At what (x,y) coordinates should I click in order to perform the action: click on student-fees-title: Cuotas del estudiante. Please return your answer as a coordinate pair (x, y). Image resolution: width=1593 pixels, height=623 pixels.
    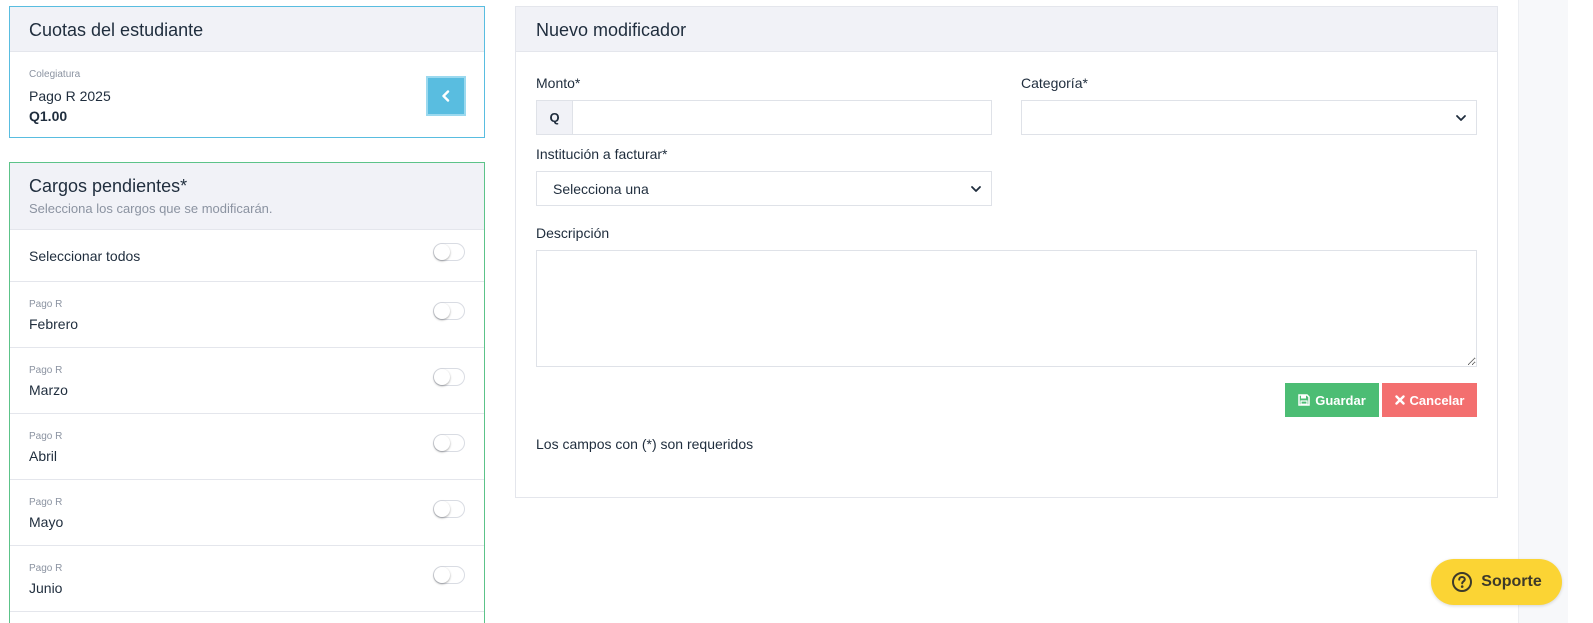
    Looking at the image, I should click on (116, 30).